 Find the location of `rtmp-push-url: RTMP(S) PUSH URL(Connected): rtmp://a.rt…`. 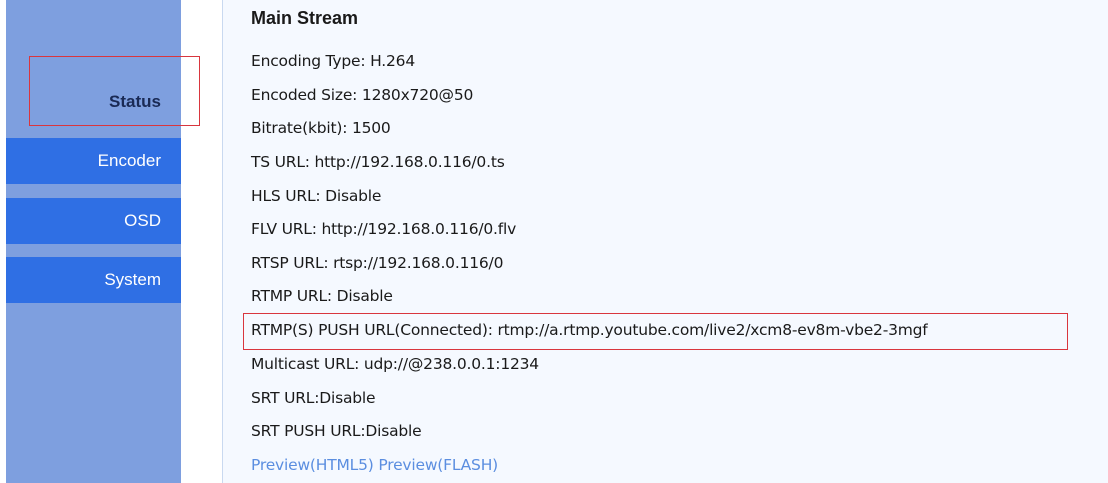

rtmp-push-url: RTMP(S) PUSH URL(Connected): rtmp://a.rt… is located at coordinates (589, 330).